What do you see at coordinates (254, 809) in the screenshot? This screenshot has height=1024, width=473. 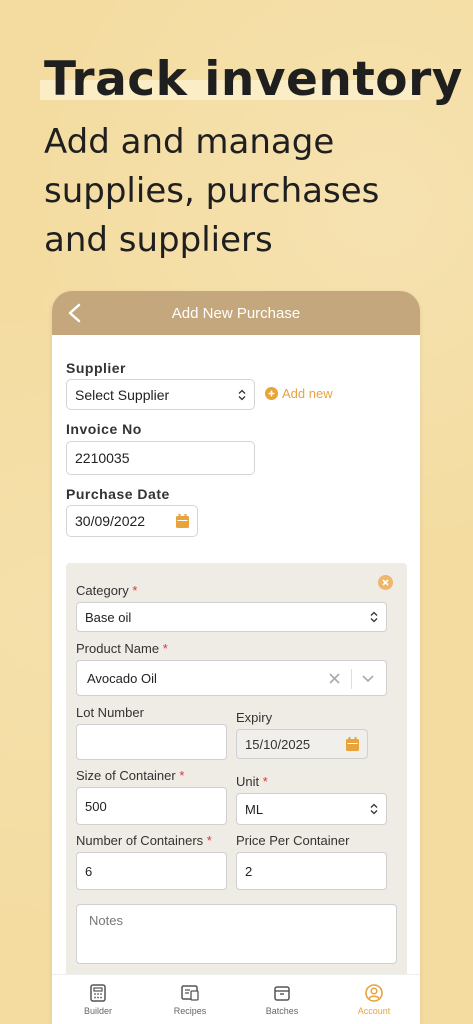 I see `unit-value: ML` at bounding box center [254, 809].